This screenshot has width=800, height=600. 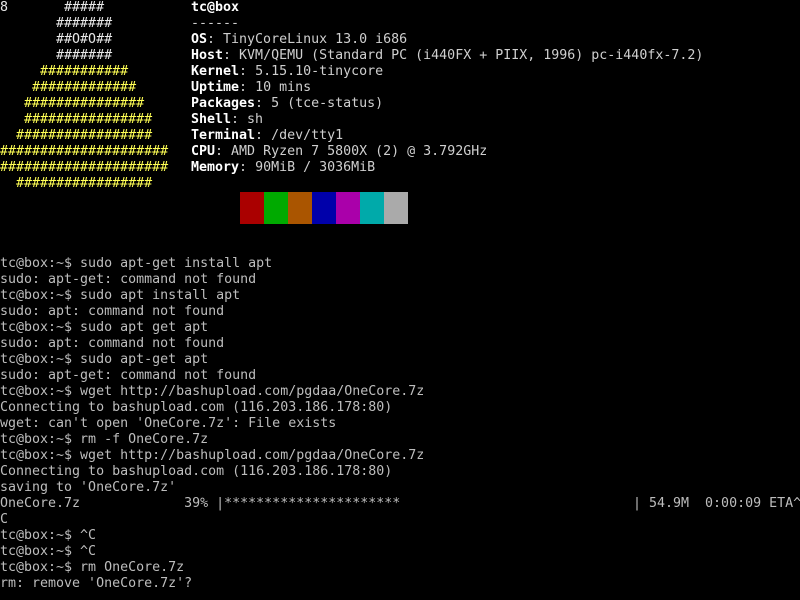 What do you see at coordinates (207, 55) in the screenshot?
I see `sysinfo-key: Host` at bounding box center [207, 55].